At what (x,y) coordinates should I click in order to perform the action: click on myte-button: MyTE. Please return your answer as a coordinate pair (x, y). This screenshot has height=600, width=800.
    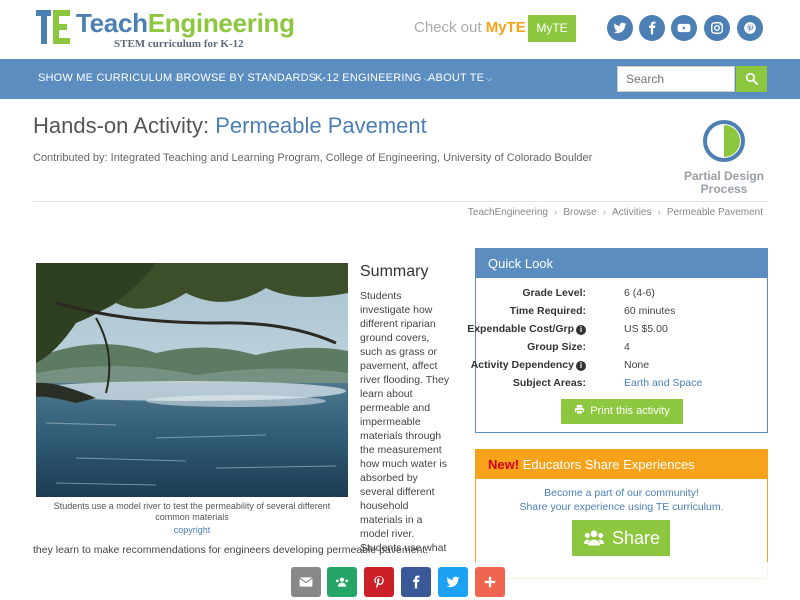
    Looking at the image, I should click on (552, 28).